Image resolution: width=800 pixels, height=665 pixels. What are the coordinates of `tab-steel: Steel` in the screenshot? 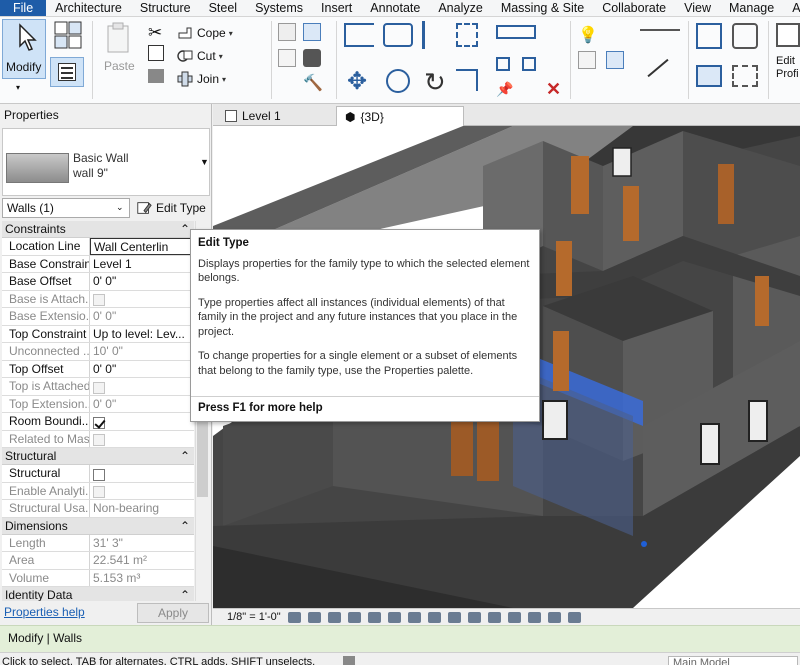 It's located at (223, 8).